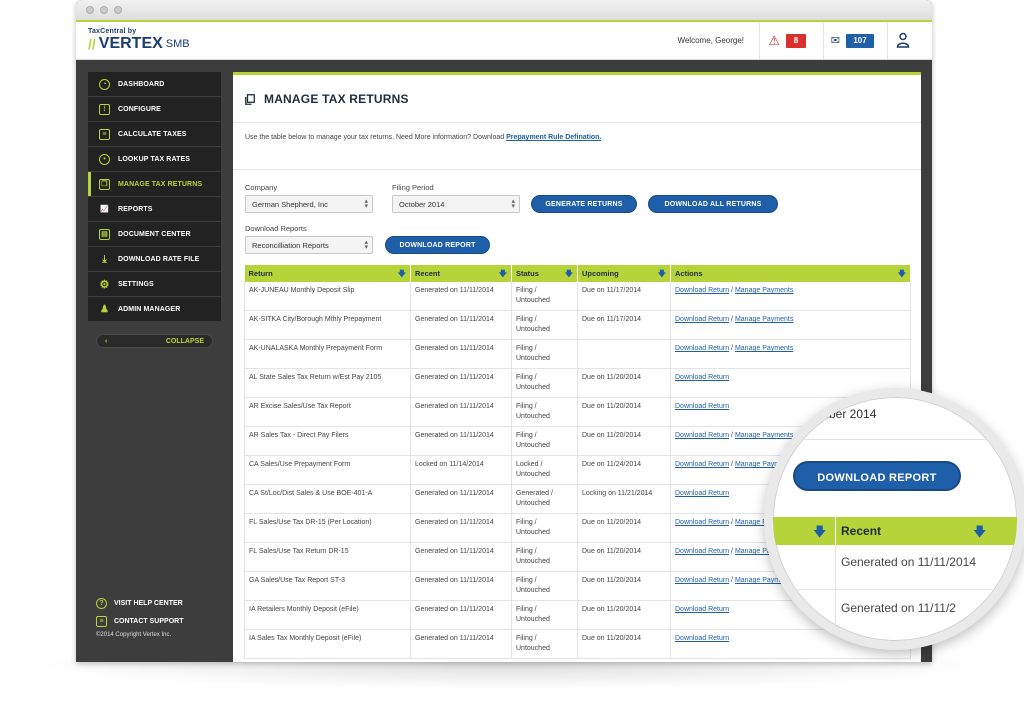 This screenshot has width=1024, height=705. Describe the element at coordinates (790, 273) in the screenshot. I see `column-header-actions: Actions 🡇` at that location.